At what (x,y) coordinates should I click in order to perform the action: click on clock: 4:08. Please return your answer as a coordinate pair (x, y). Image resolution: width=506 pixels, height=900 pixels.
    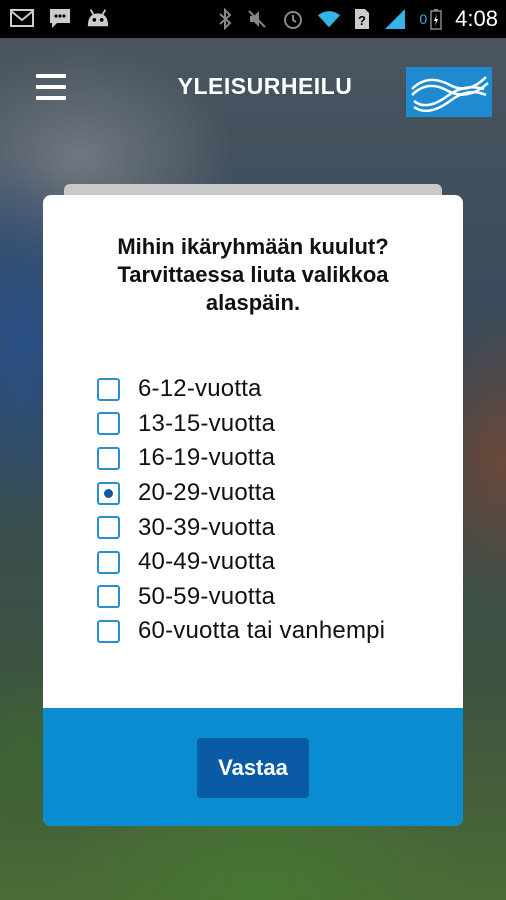
    Looking at the image, I should click on (476, 18).